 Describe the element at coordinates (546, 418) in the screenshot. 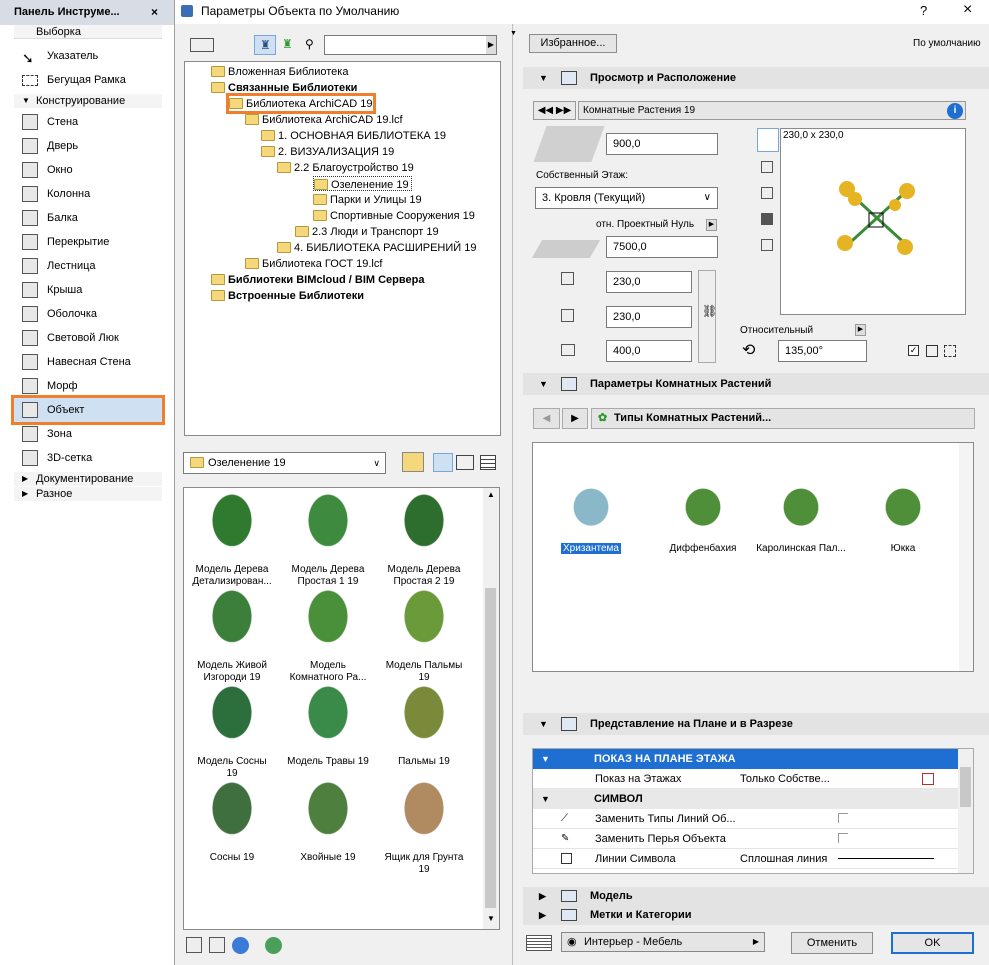

I see `prev-page-button: ◀` at that location.